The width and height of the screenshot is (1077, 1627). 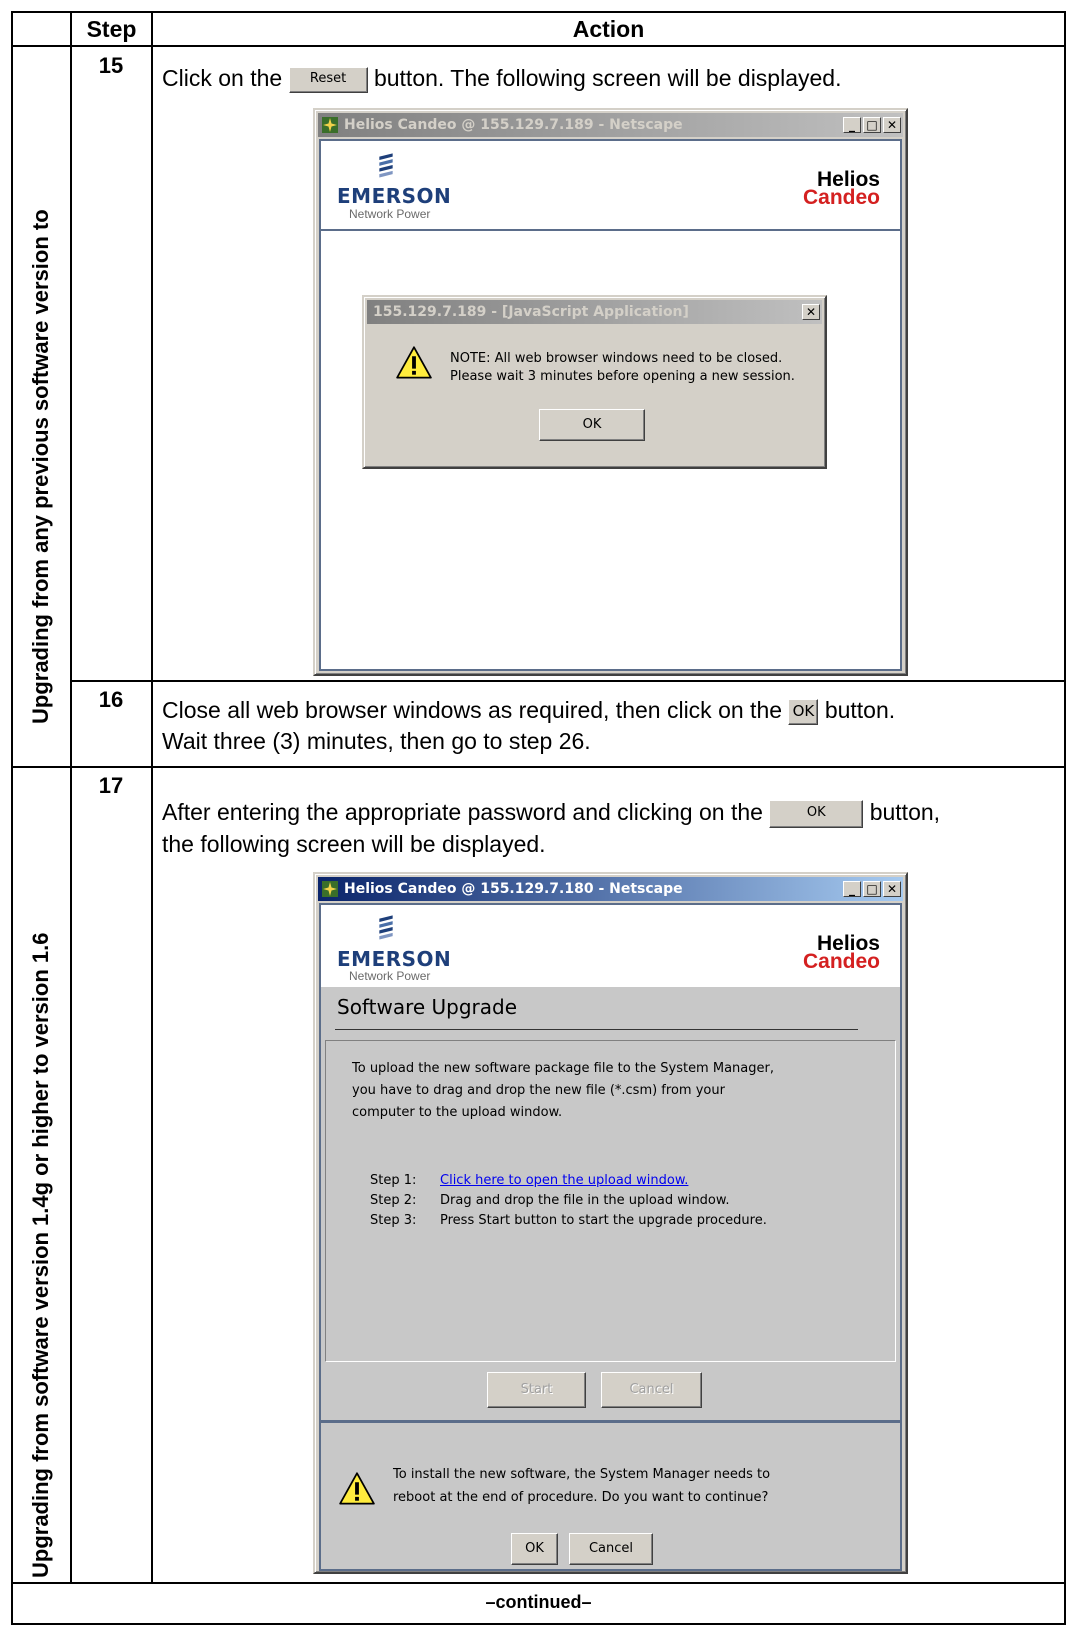 I want to click on panel-divider, so click(x=610, y=1421).